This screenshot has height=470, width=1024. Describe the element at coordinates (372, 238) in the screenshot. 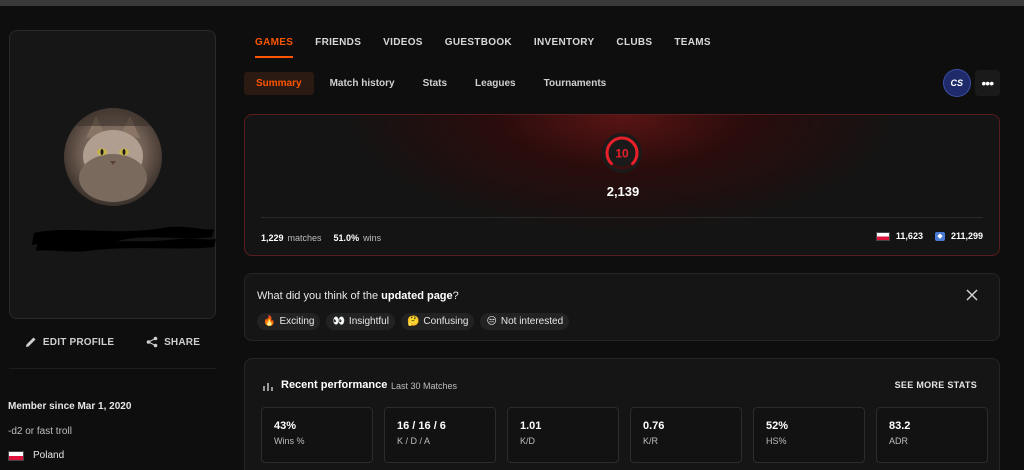

I see `wins-label: wins` at that location.